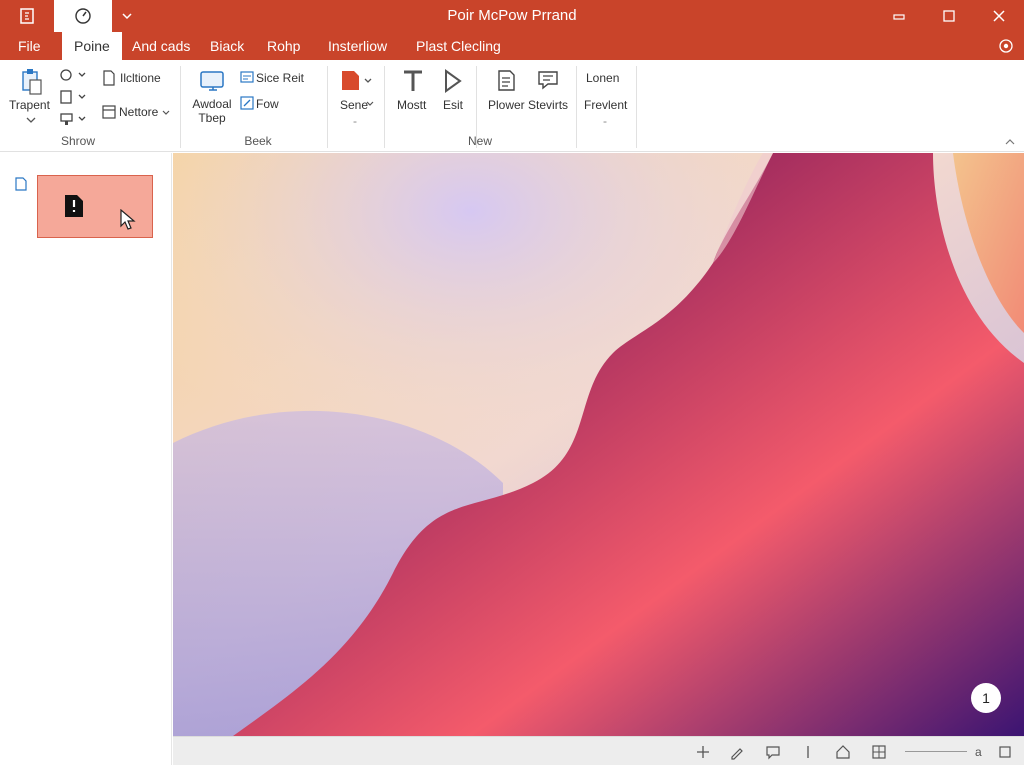 The image size is (1024, 768). Describe the element at coordinates (411, 105) in the screenshot. I see `text-label: Mostt` at that location.